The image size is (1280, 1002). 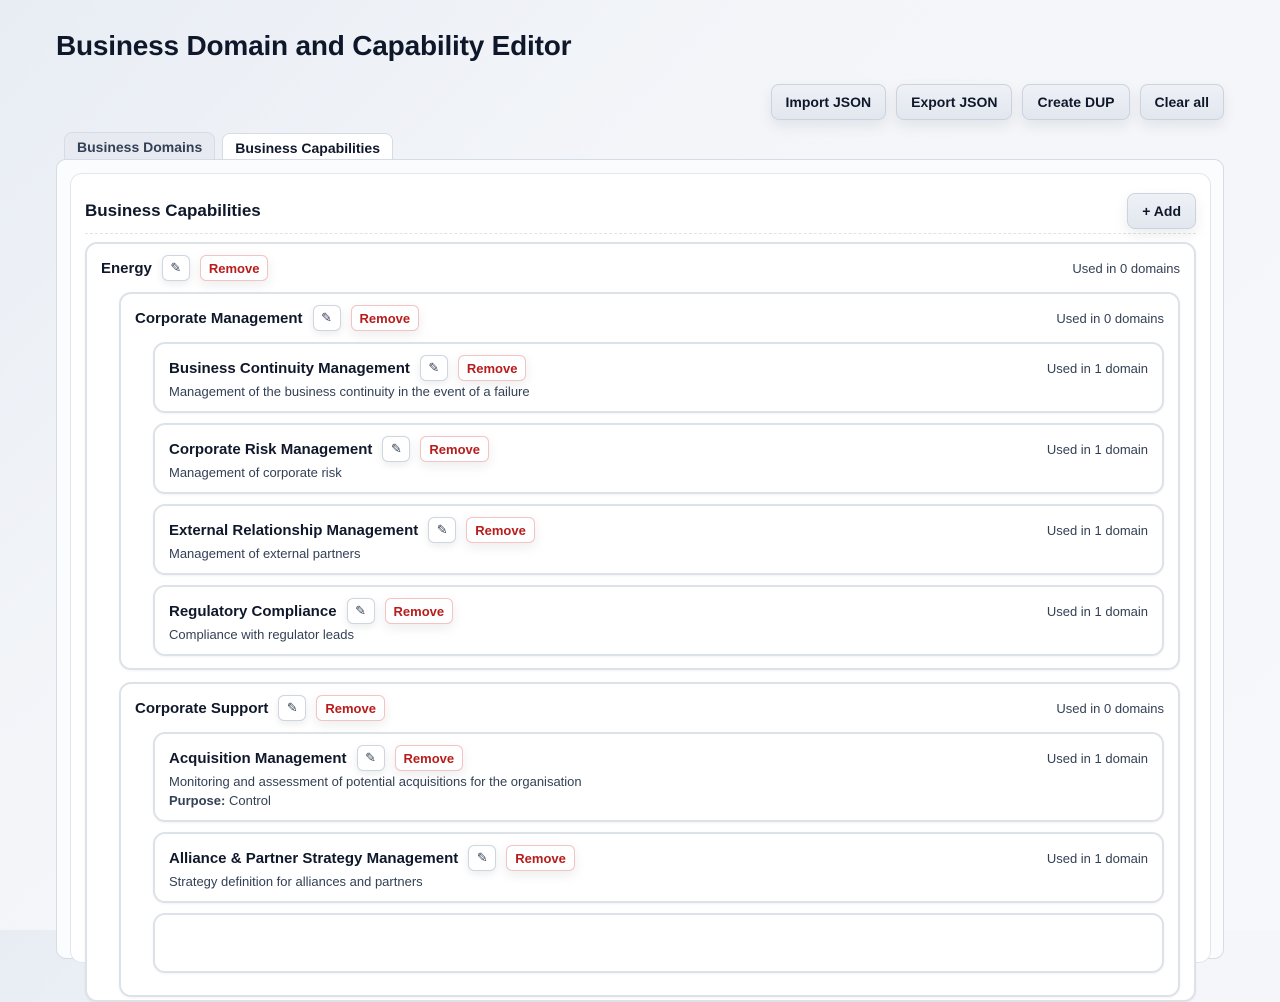 I want to click on clear-all-button: Clear all, so click(x=1181, y=102).